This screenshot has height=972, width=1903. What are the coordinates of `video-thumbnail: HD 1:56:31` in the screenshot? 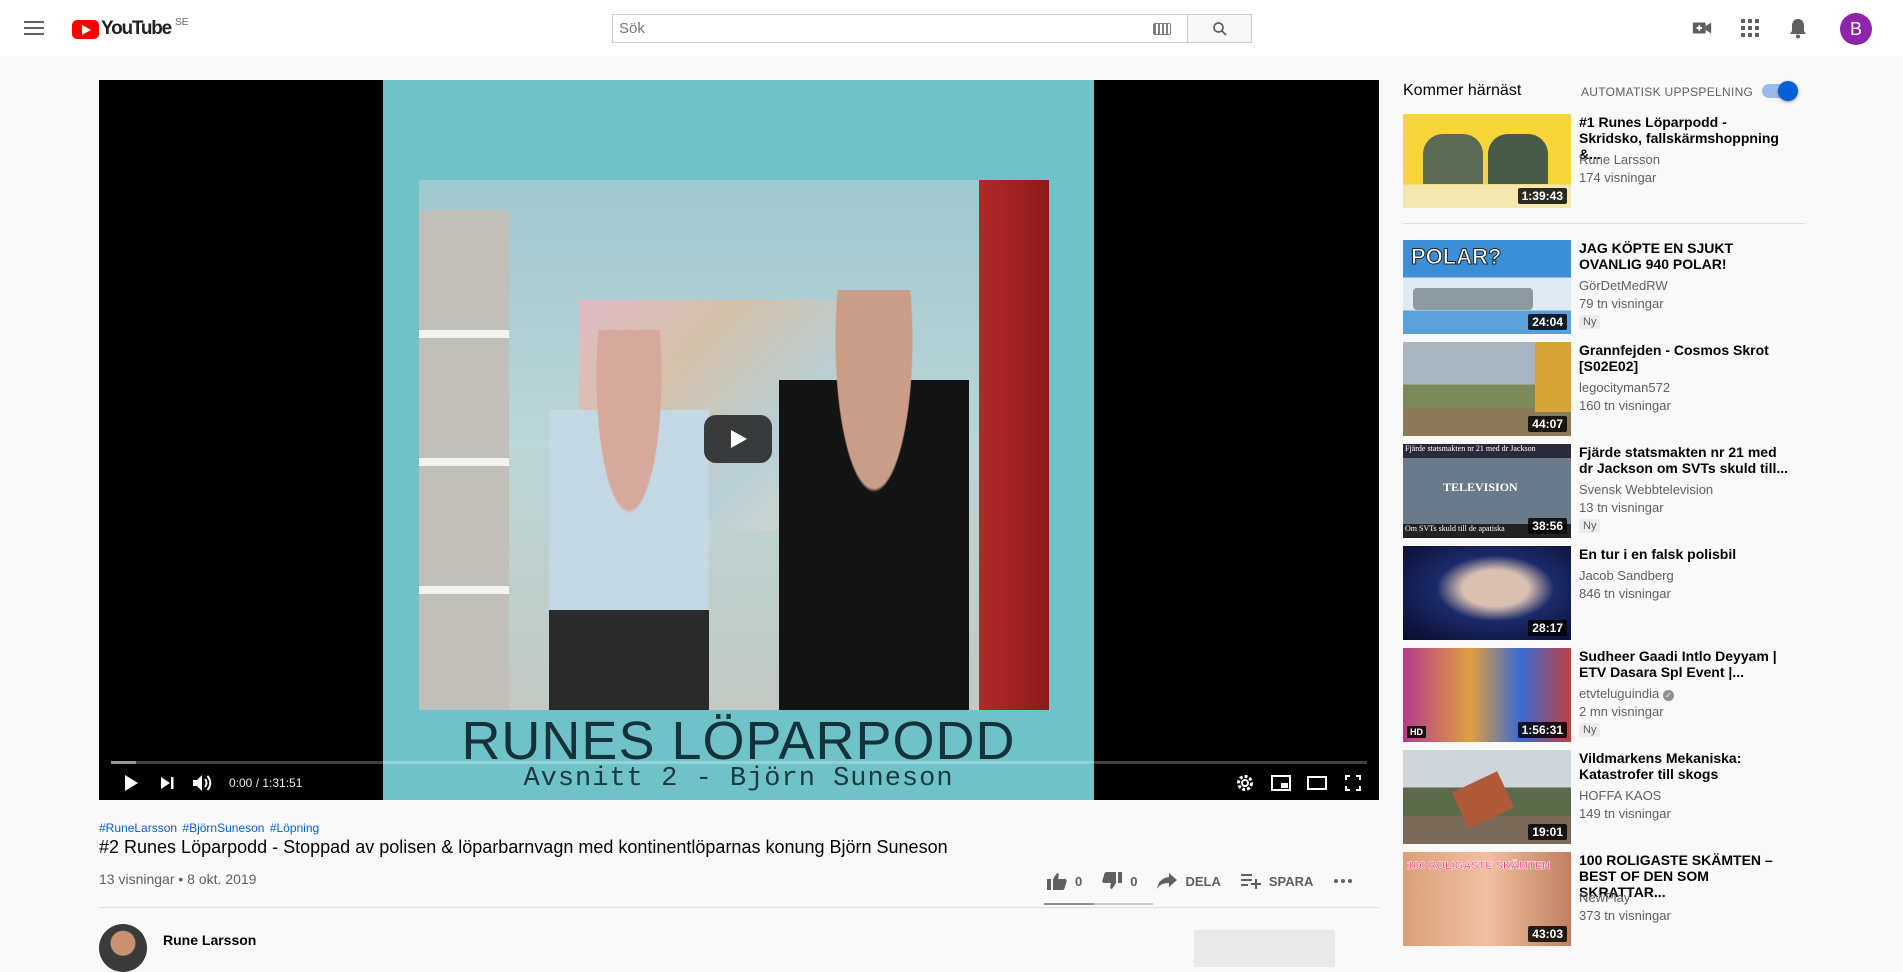 It's located at (1487, 695).